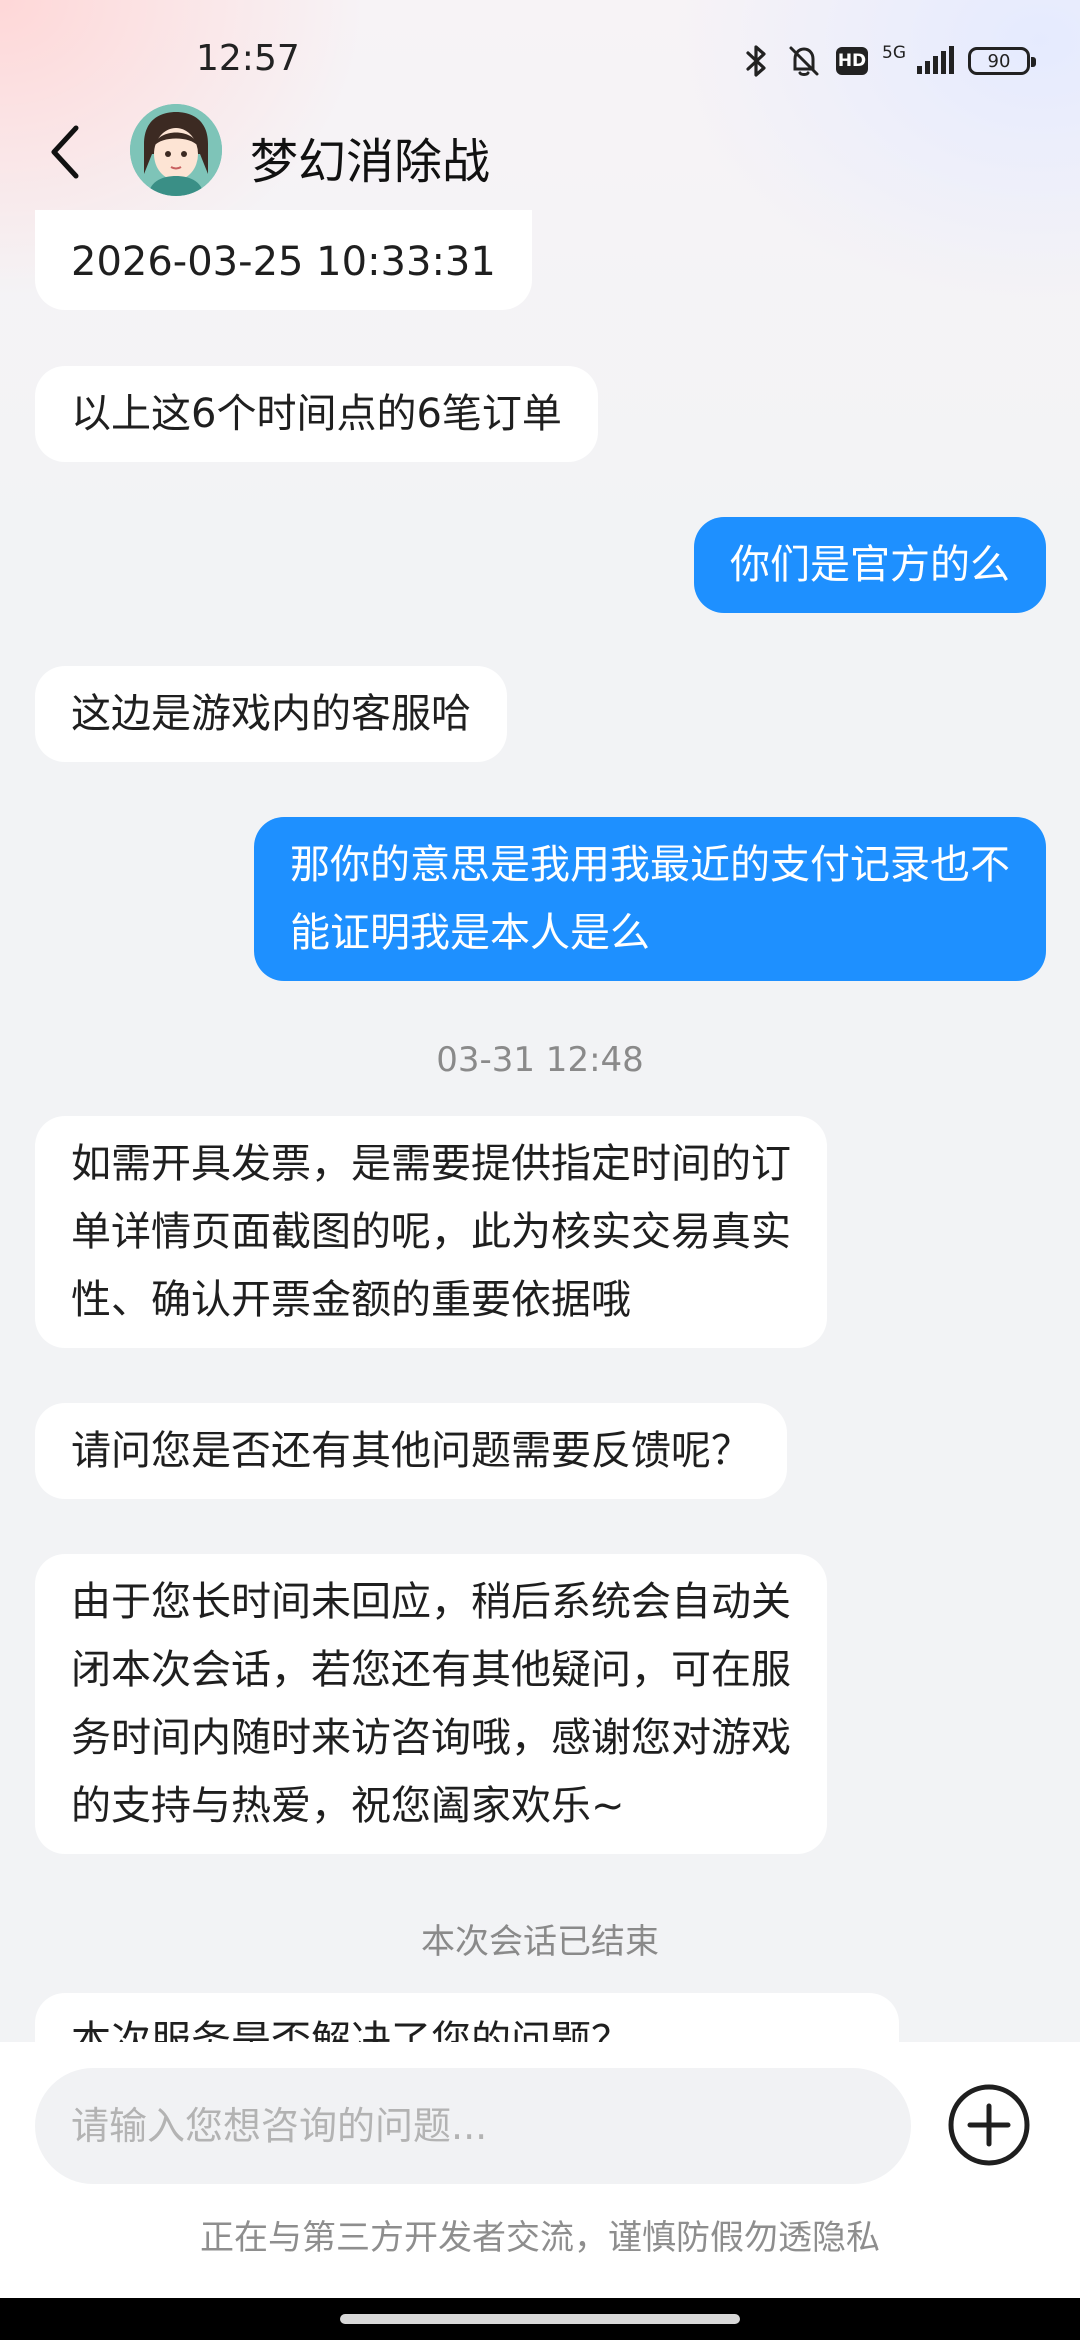  I want to click on home-indicator, so click(540, 2319).